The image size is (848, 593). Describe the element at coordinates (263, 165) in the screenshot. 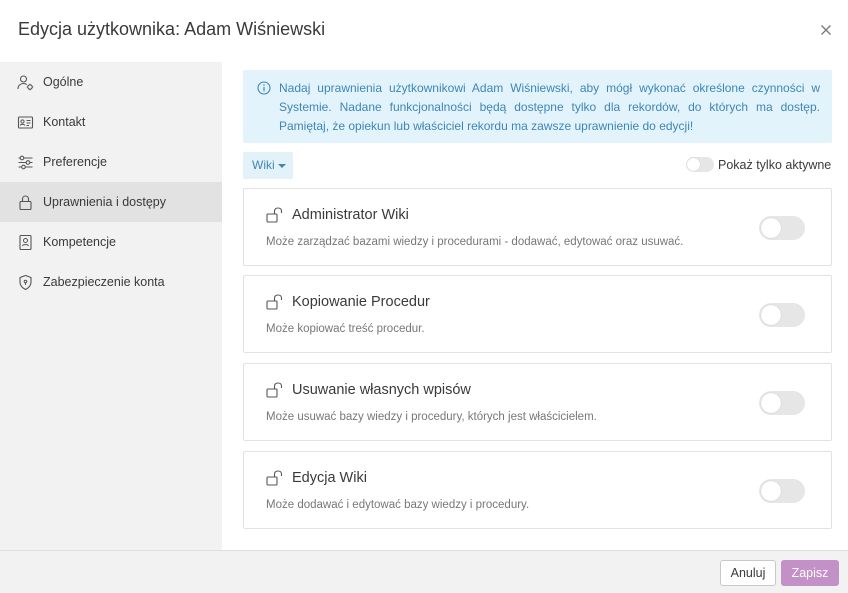

I see `module-filter-value: Wiki` at that location.